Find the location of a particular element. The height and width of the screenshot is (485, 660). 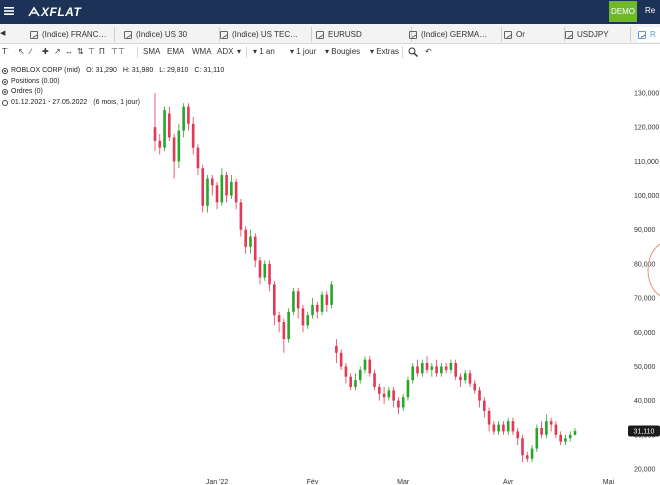

indicator-ema-button: EMA is located at coordinates (175, 52).